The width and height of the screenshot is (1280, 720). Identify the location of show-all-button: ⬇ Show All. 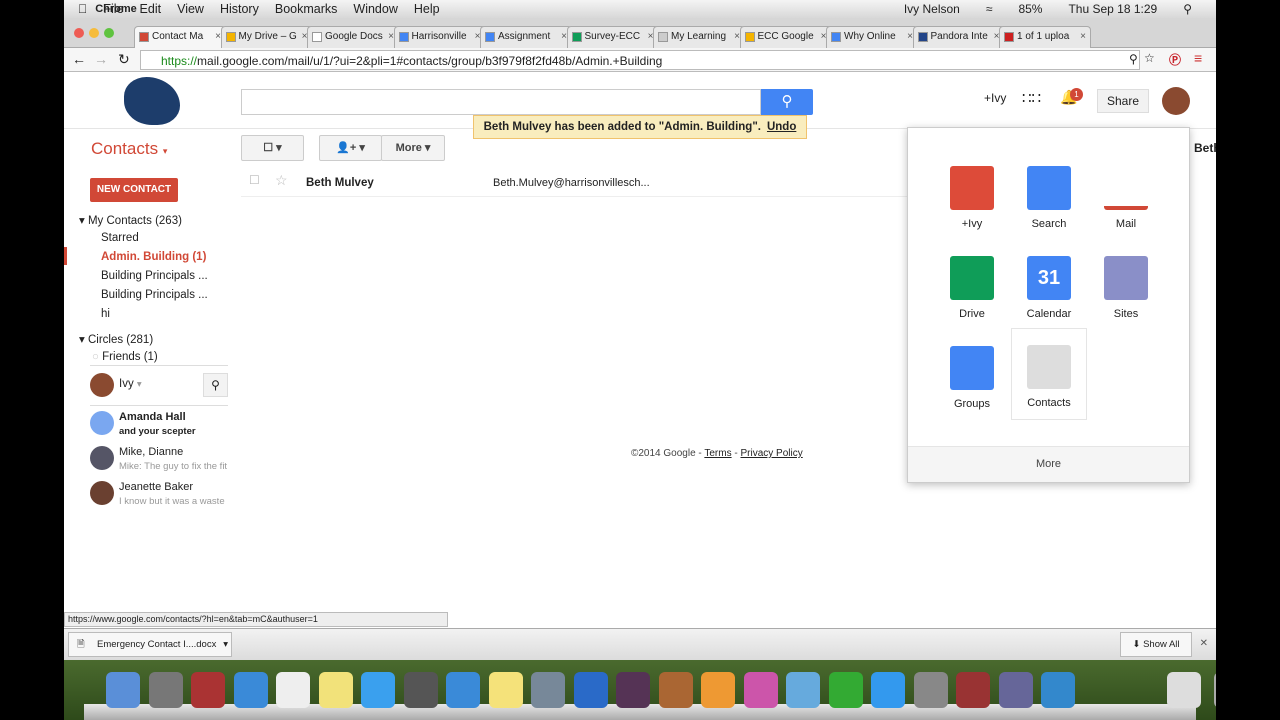
(1156, 644).